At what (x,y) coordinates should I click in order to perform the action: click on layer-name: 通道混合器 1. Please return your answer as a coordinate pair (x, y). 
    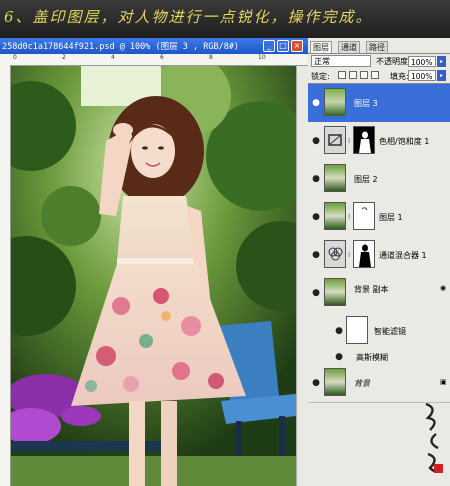
    Looking at the image, I should click on (403, 255).